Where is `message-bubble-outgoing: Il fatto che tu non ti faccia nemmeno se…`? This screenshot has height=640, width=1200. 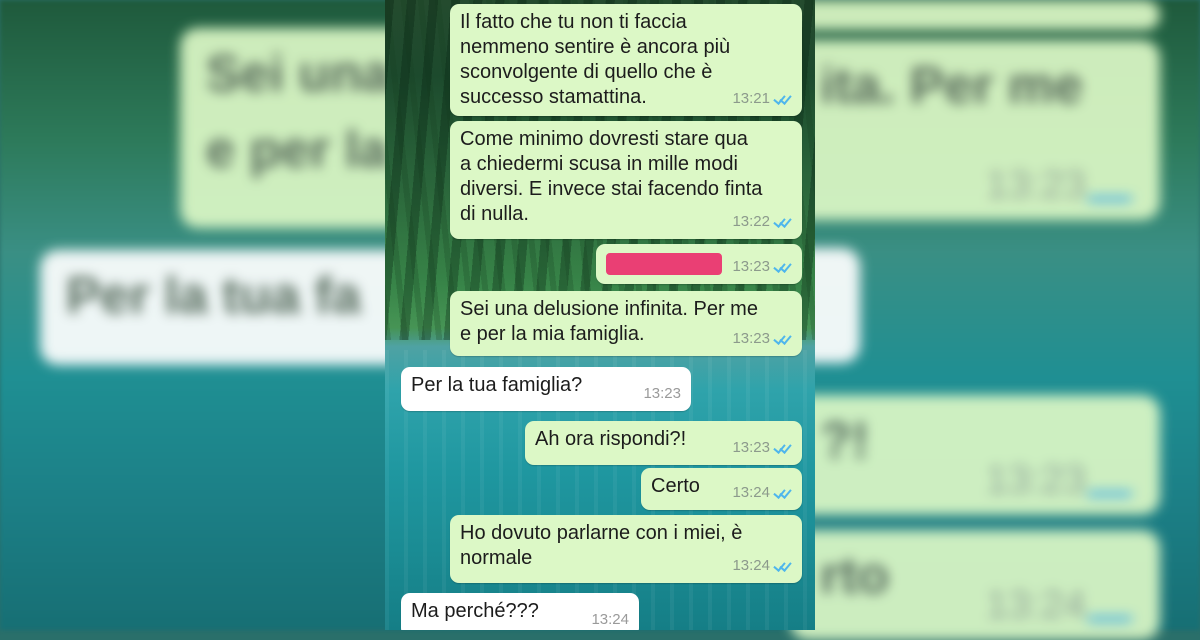
message-bubble-outgoing: Il fatto che tu non ti faccia nemmeno se… is located at coordinates (626, 60).